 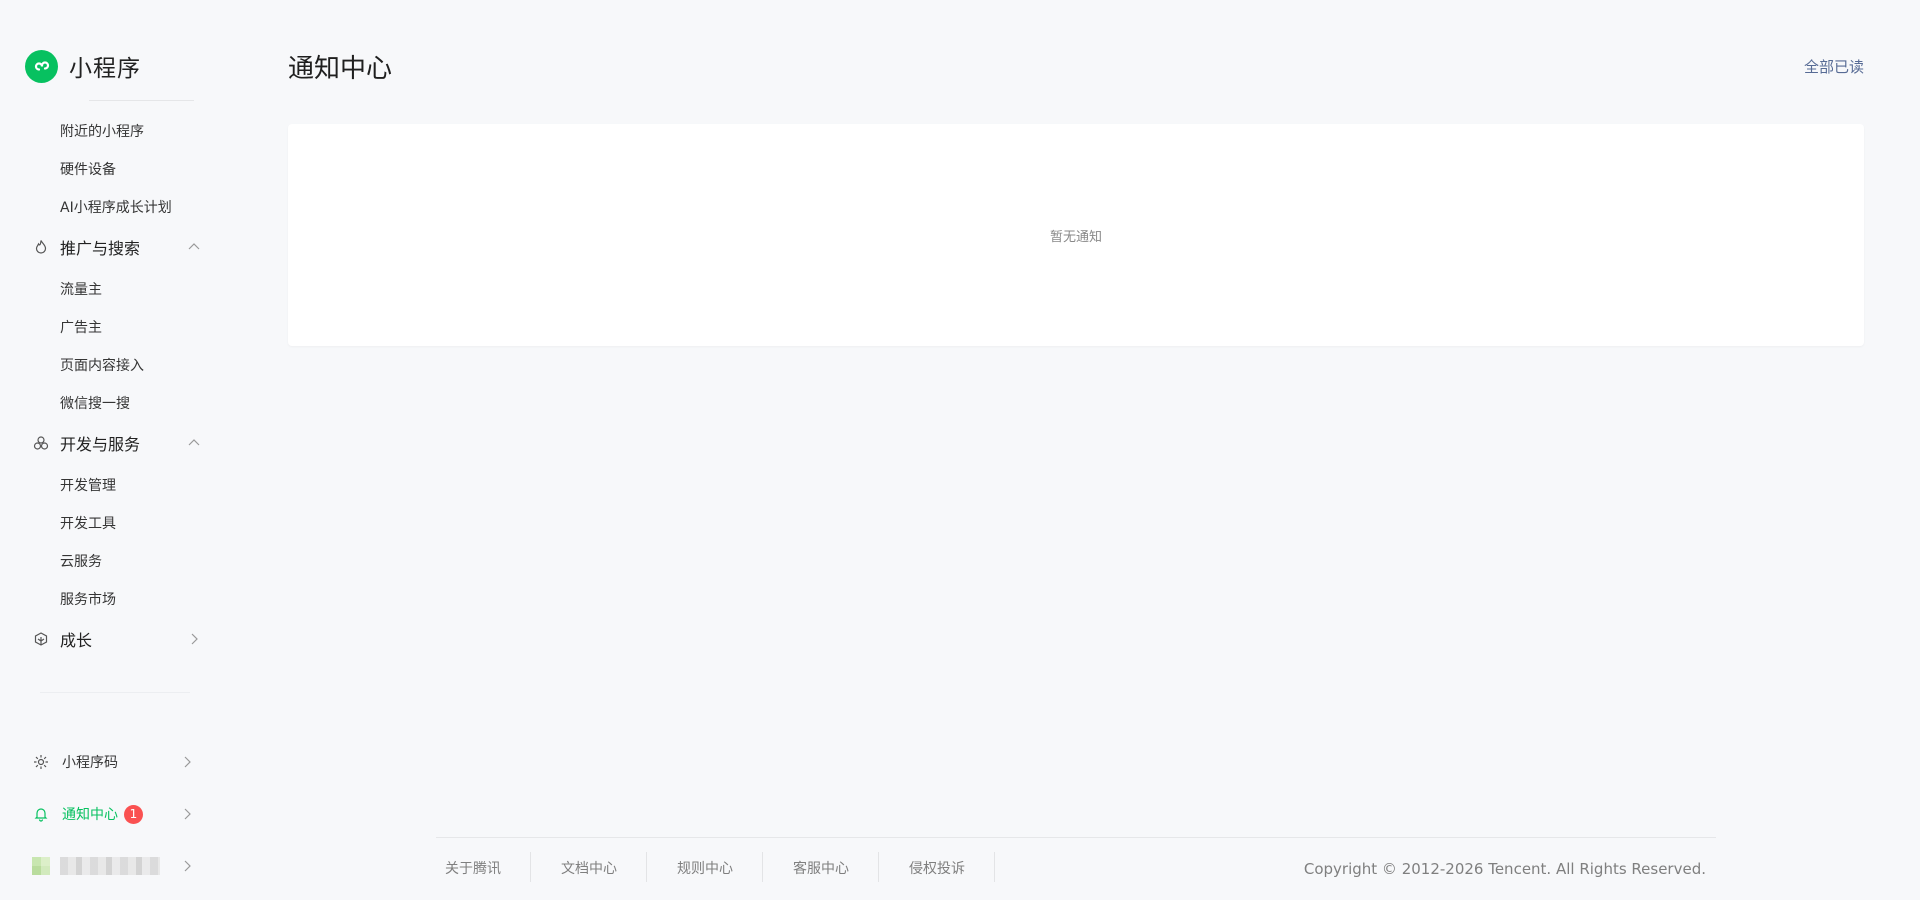 I want to click on footer-link-support: 客服中心, so click(x=836, y=867).